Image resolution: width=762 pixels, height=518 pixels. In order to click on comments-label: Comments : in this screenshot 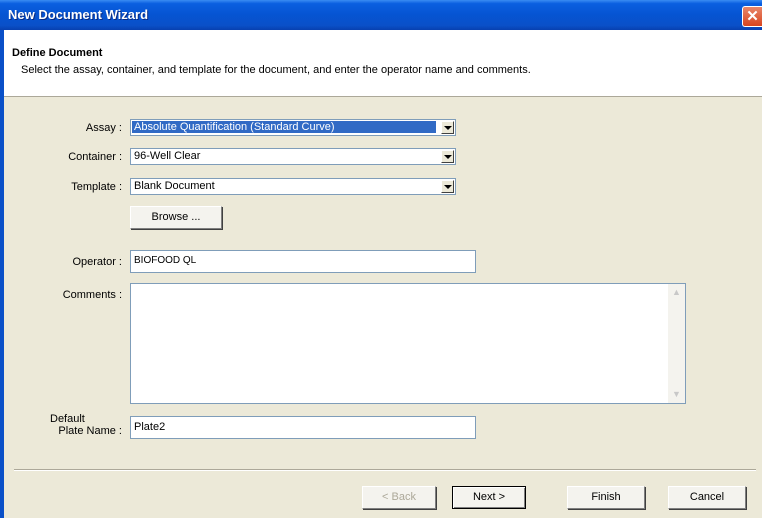, I will do `click(92, 295)`.